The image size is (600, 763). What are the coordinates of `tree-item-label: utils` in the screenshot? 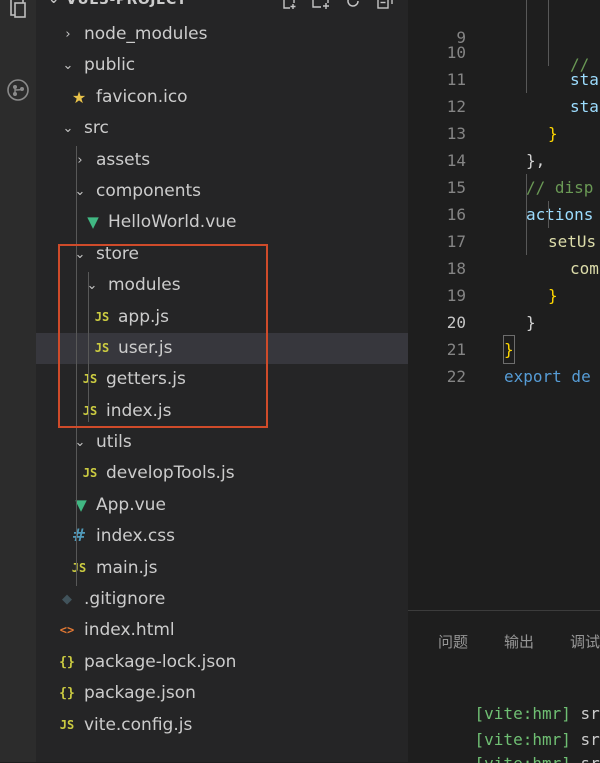 It's located at (114, 442).